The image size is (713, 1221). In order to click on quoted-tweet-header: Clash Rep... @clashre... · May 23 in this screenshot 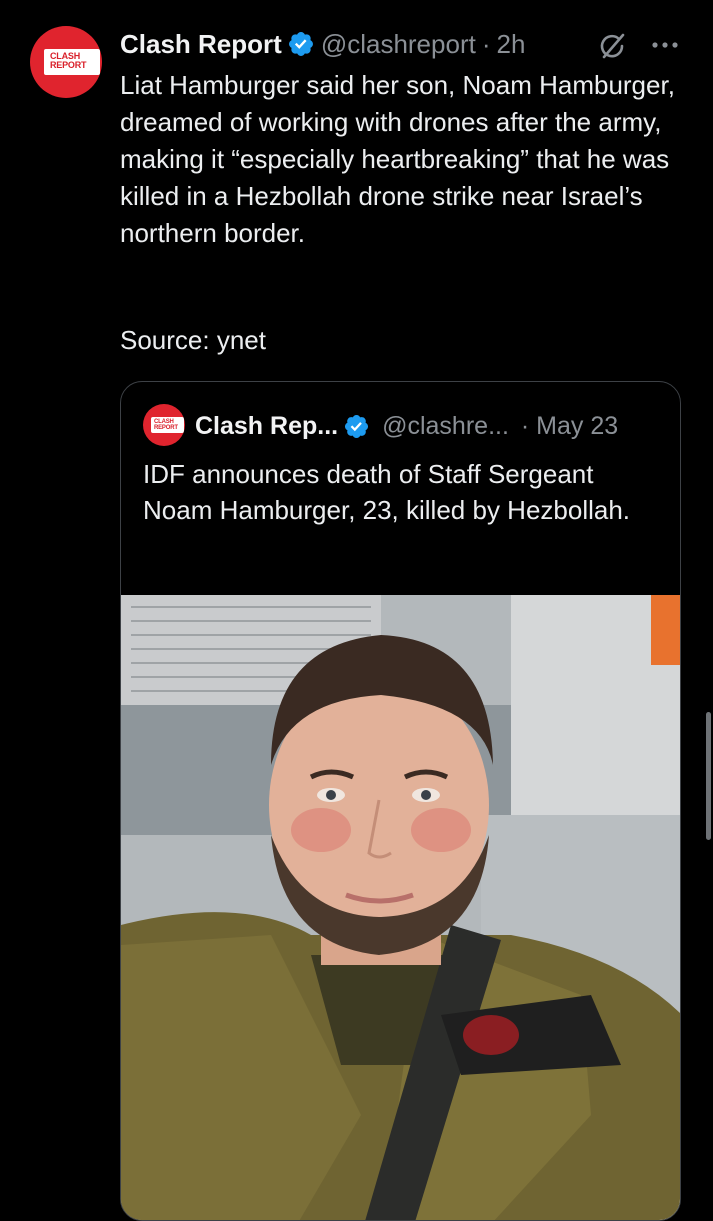, I will do `click(406, 426)`.